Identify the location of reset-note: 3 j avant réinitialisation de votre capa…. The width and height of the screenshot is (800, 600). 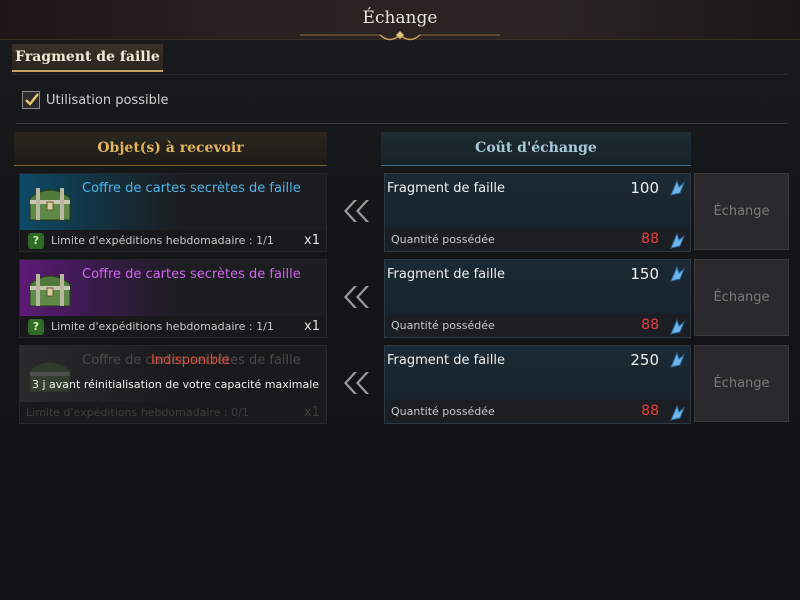
(176, 384).